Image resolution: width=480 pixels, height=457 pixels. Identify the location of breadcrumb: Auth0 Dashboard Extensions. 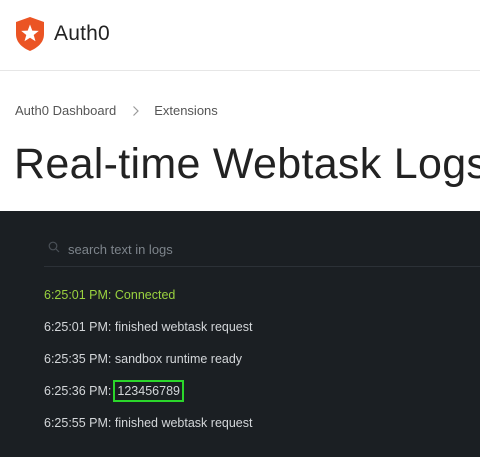
(116, 110).